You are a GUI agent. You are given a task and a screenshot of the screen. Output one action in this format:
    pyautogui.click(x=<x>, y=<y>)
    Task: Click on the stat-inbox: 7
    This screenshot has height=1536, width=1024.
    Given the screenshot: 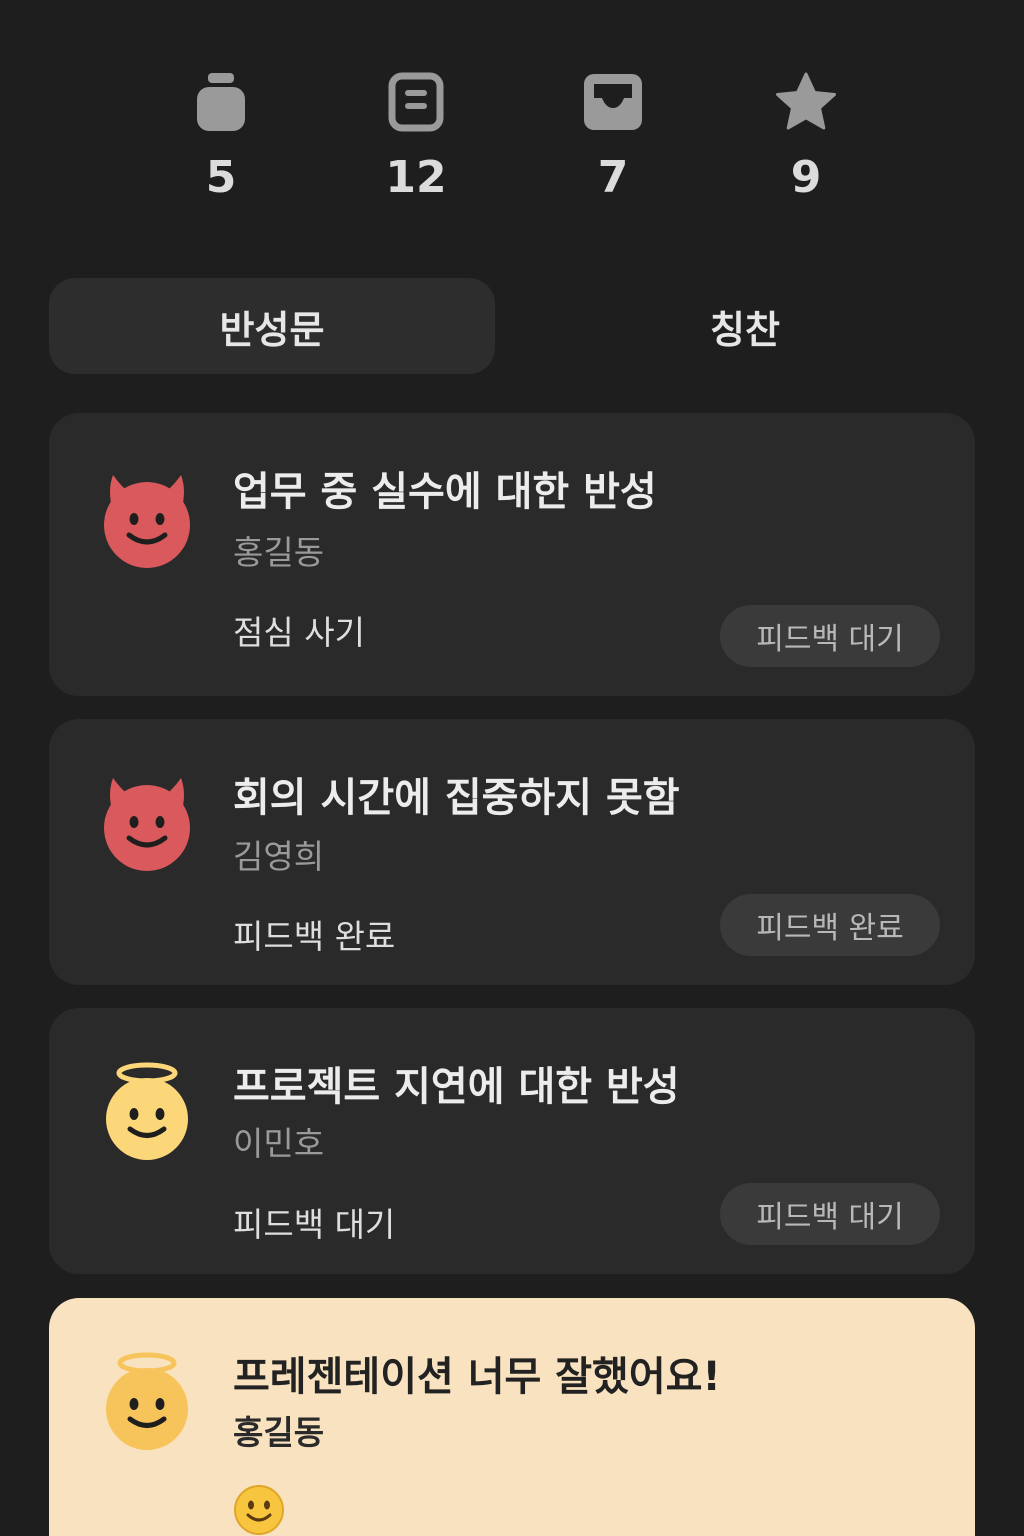 What is the action you would take?
    pyautogui.click(x=613, y=135)
    